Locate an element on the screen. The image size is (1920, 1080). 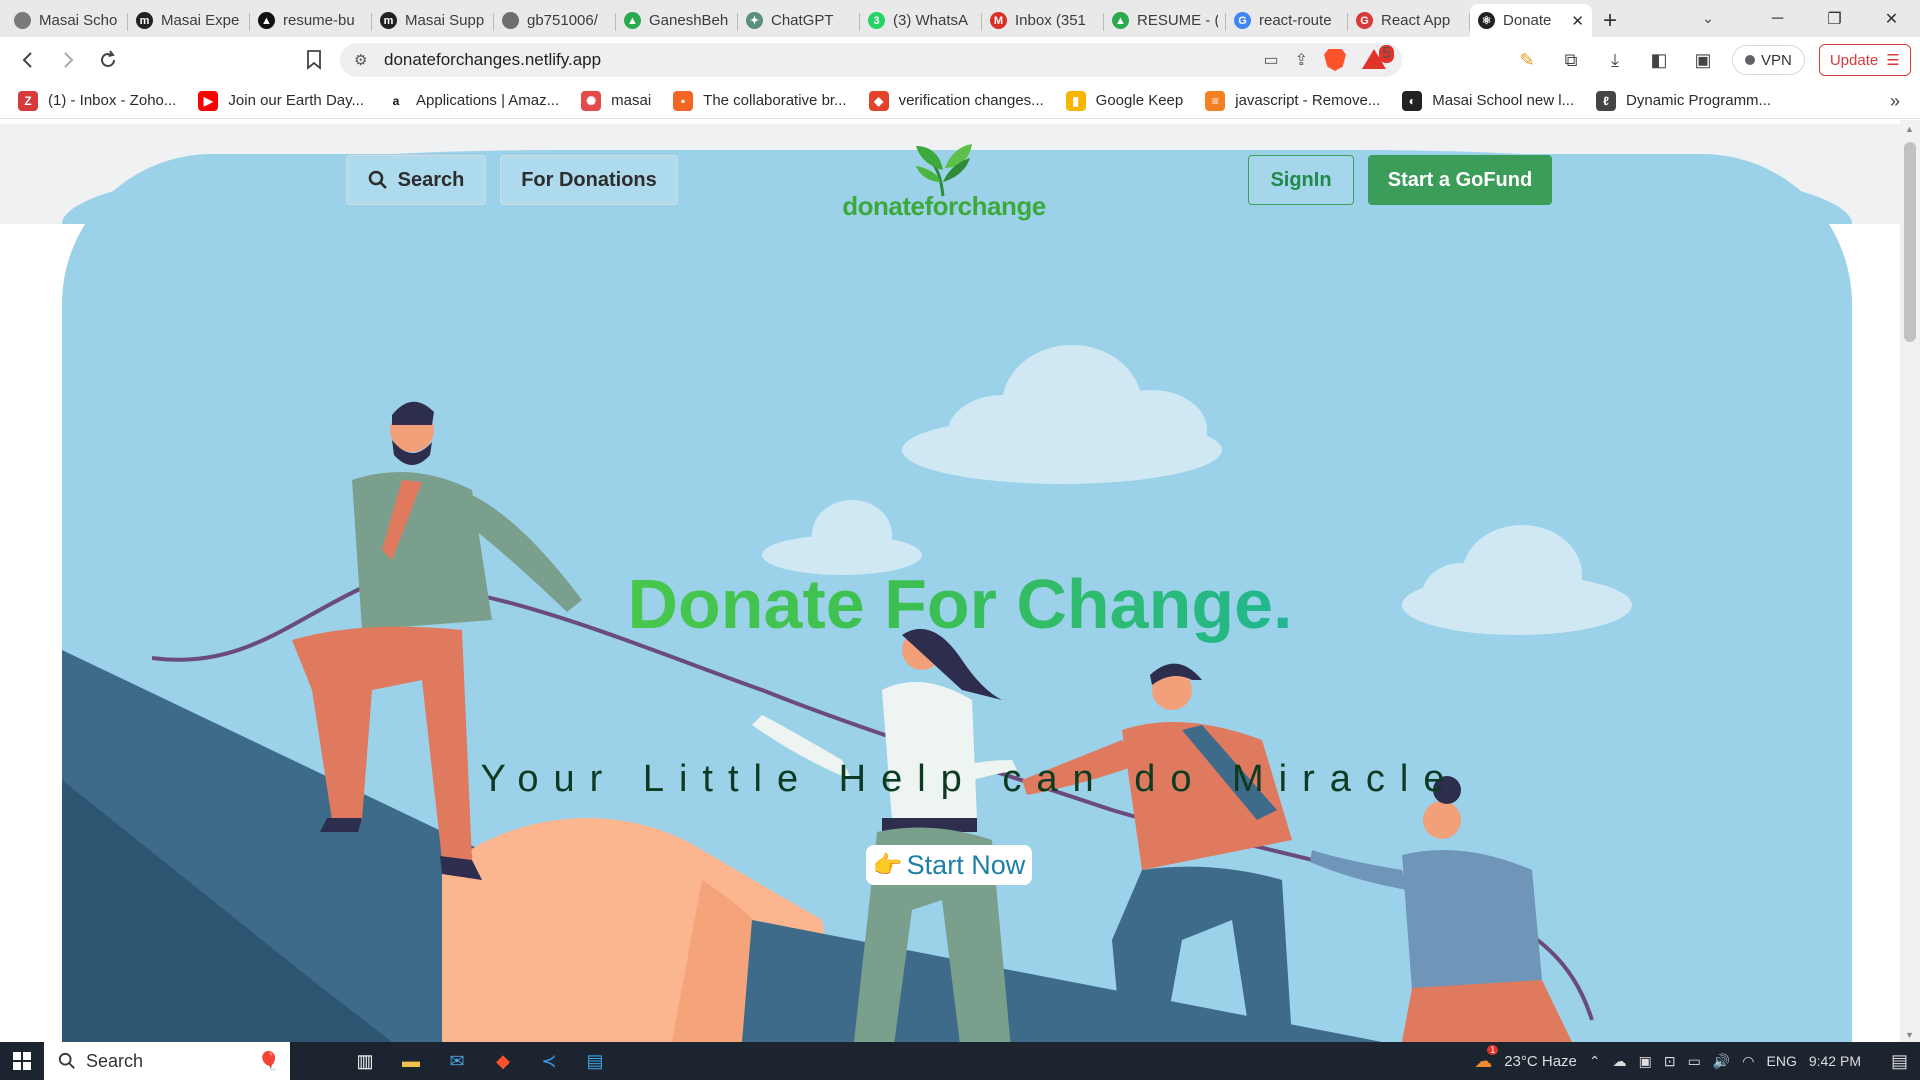
vpn-button: VPN is located at coordinates (1768, 60).